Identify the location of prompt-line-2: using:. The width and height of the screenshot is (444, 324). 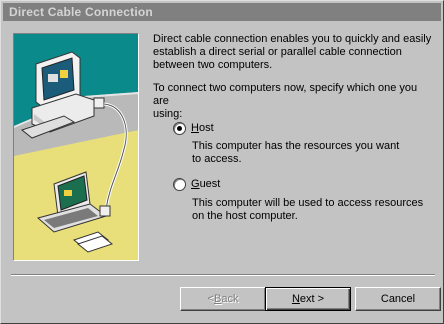
(168, 114).